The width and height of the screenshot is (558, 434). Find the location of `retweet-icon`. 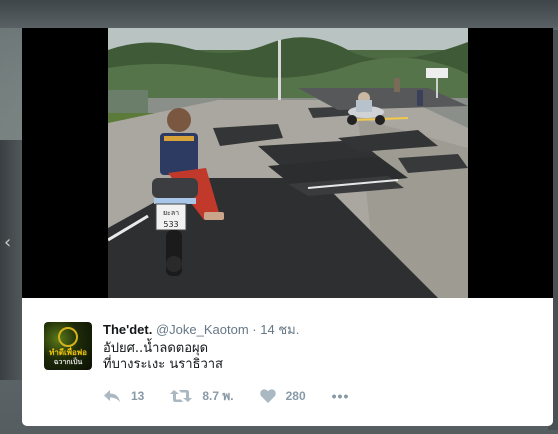

retweet-icon is located at coordinates (181, 396).